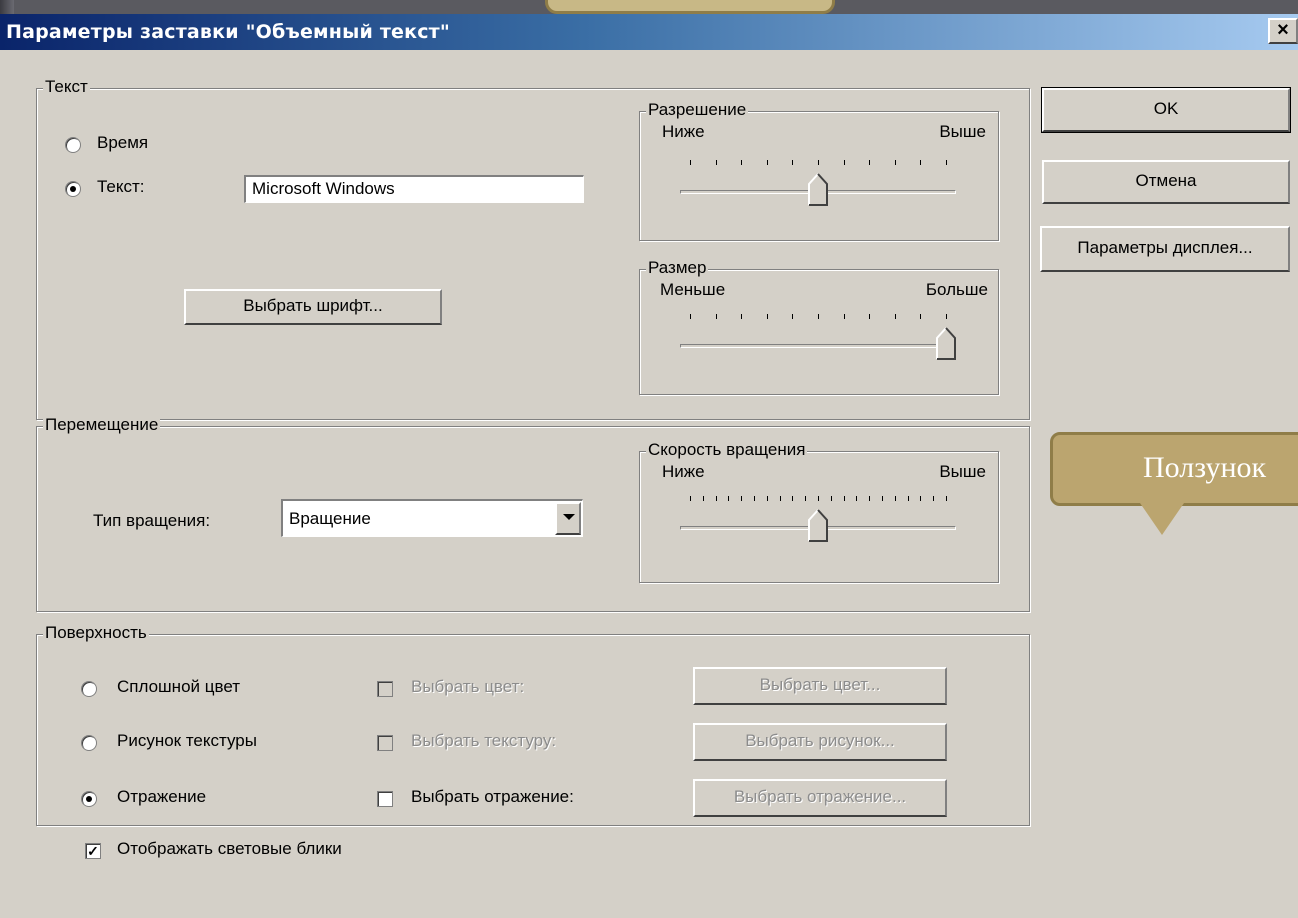 The image size is (1298, 918). What do you see at coordinates (73, 189) in the screenshot?
I see `text-radio` at bounding box center [73, 189].